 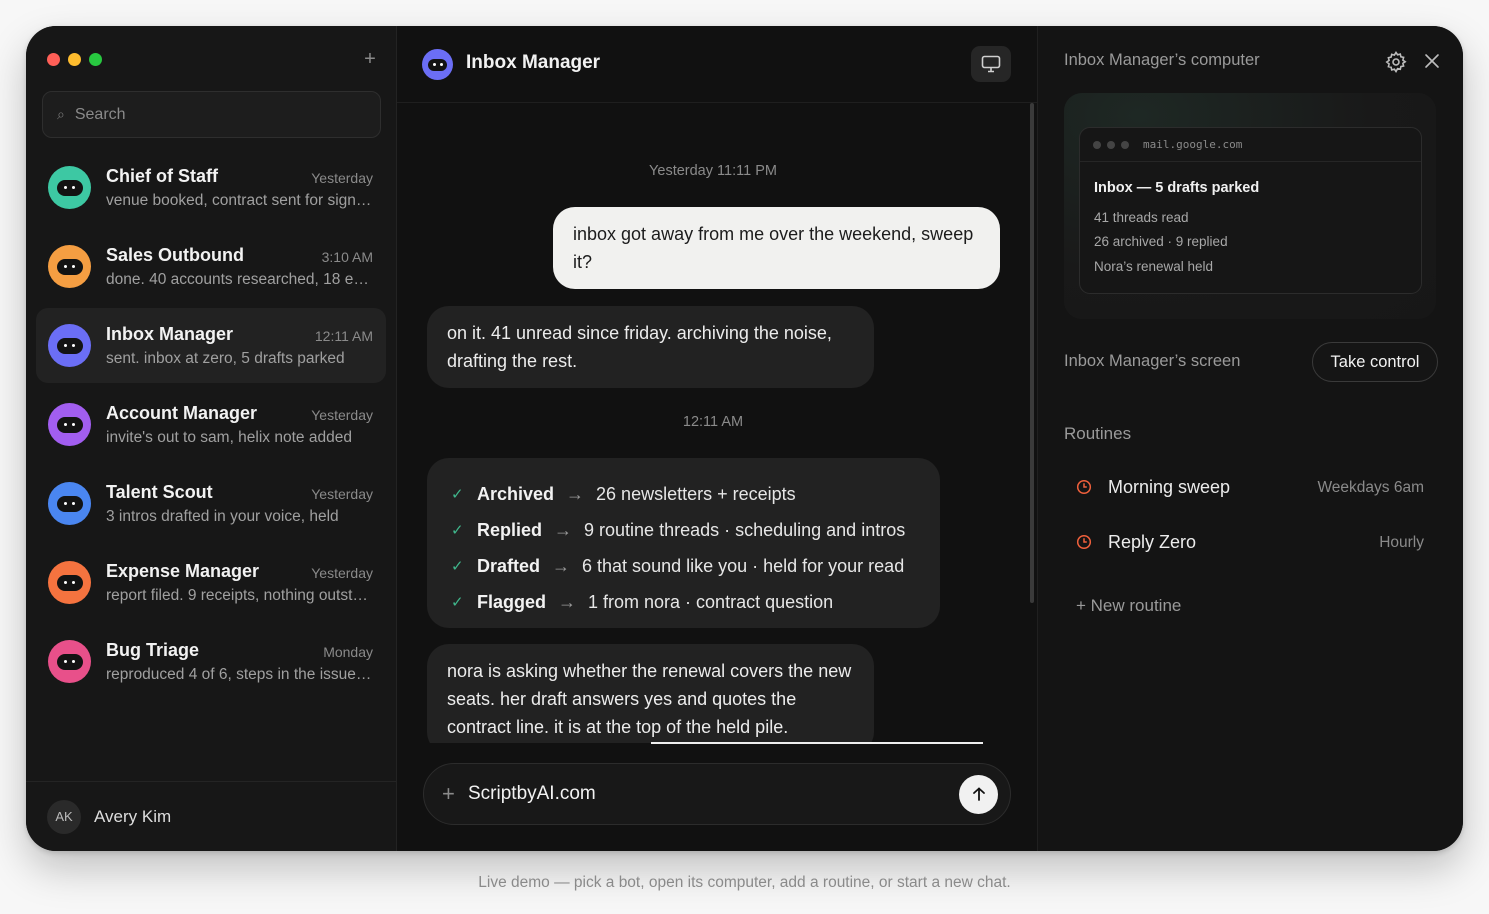 What do you see at coordinates (347, 257) in the screenshot?
I see `chat-time: 3:10 AM` at bounding box center [347, 257].